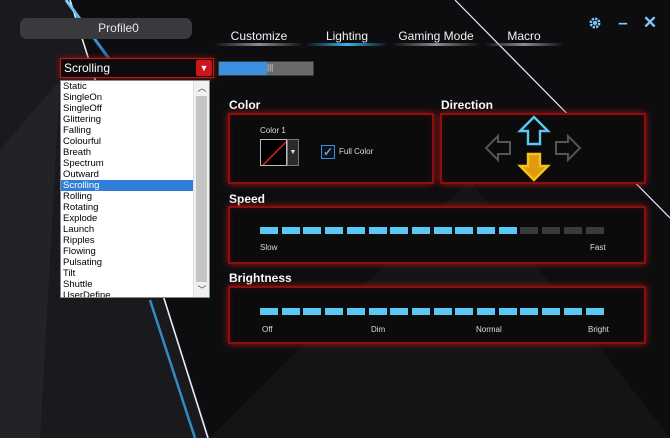 The width and height of the screenshot is (670, 438). I want to click on effect-option: Rolling, so click(127, 196).